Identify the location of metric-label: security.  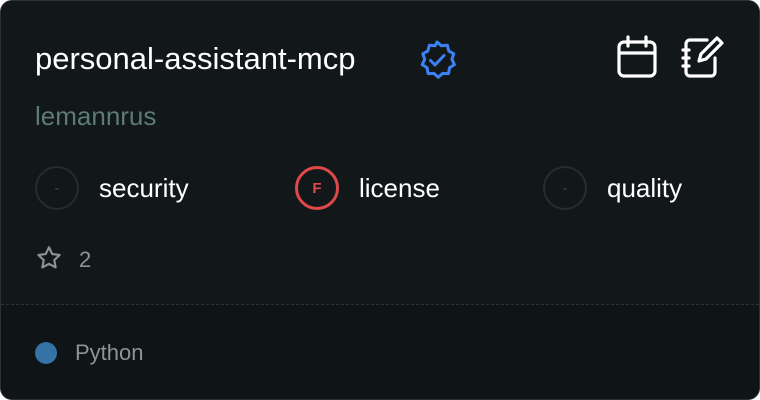
(144, 188).